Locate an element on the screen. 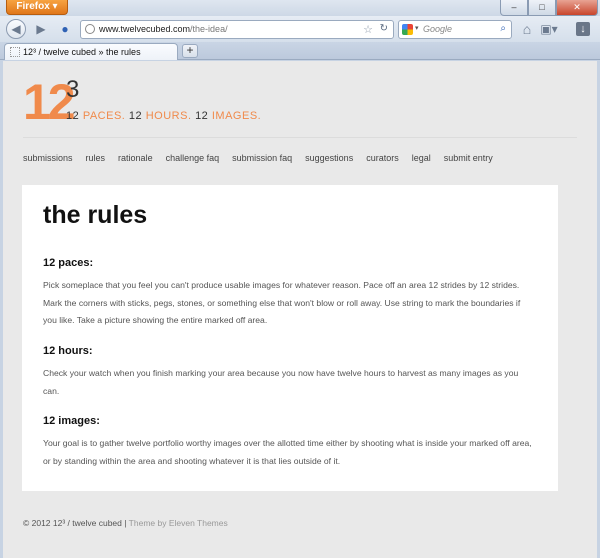 Image resolution: width=600 pixels, height=558 pixels. maximize-button: □ is located at coordinates (542, 8).